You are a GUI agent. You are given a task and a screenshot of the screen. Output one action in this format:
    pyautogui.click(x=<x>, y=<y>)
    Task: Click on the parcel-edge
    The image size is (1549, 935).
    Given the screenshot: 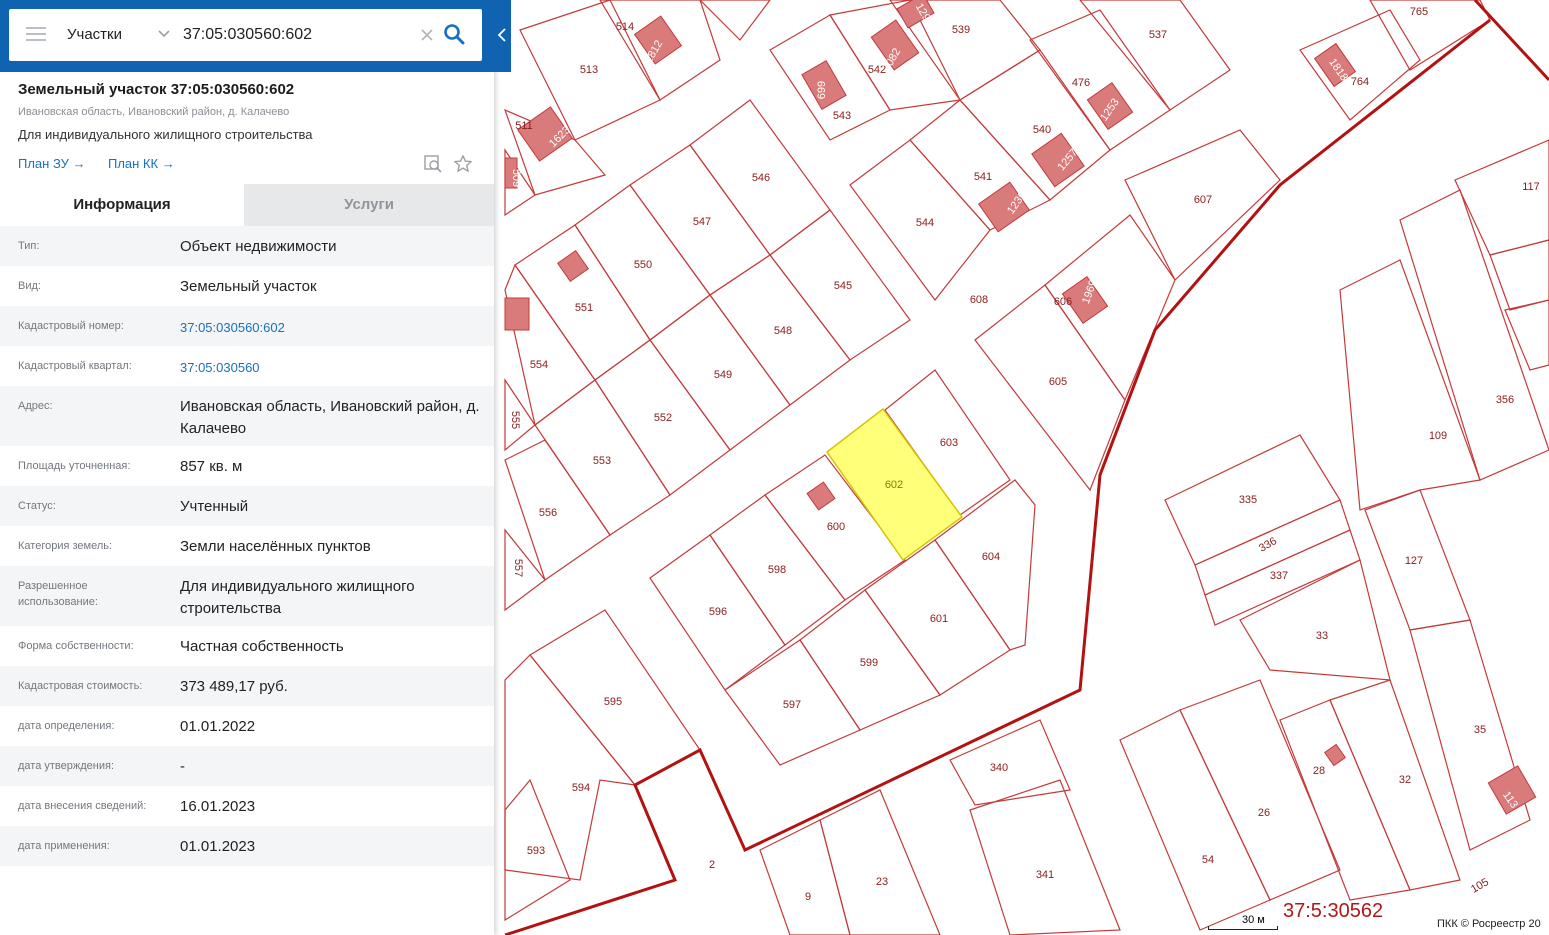 What is the action you would take?
    pyautogui.click(x=735, y=20)
    